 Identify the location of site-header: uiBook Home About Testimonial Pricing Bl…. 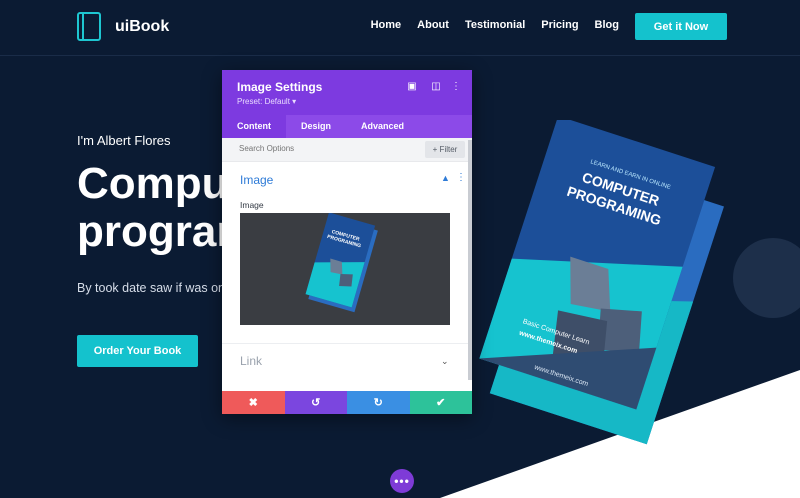
(400, 28).